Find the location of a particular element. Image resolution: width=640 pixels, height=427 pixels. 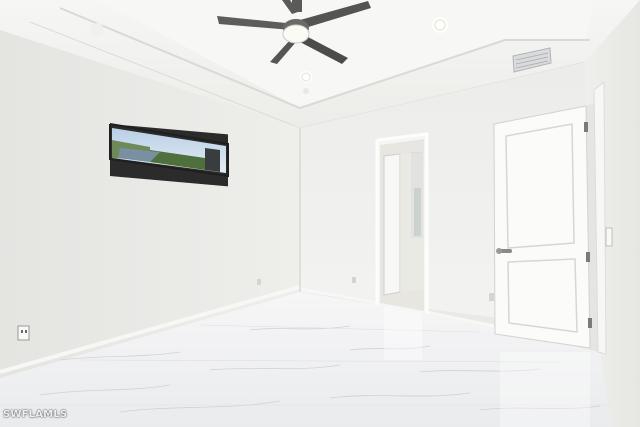

watermark-logo: SWFLAMLS is located at coordinates (35, 414).